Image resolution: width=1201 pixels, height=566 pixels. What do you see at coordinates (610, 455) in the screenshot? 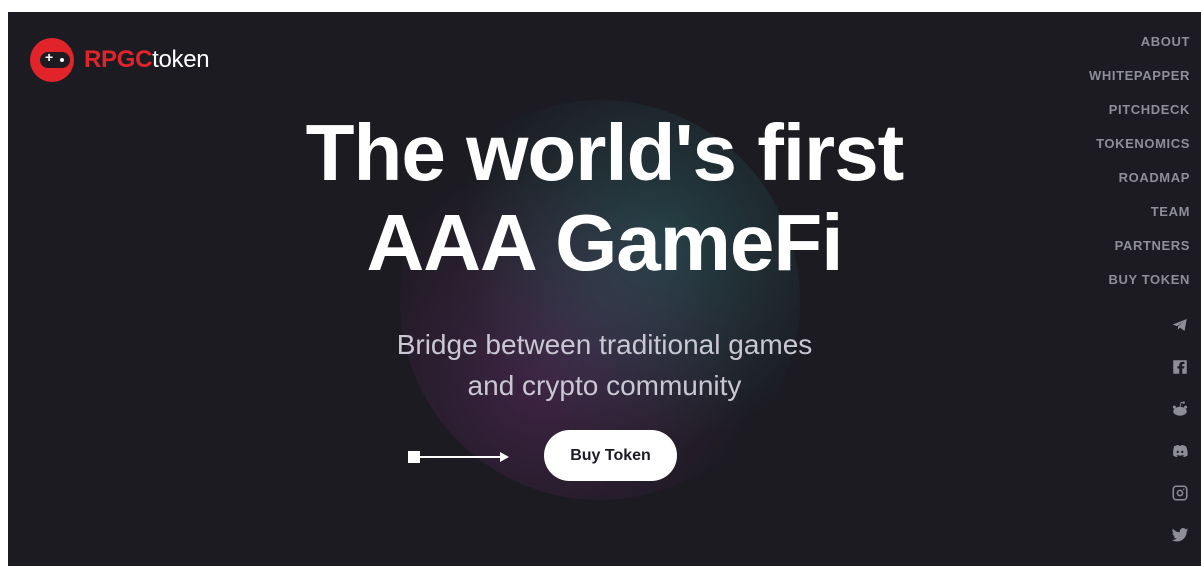
I see `buy-token-button: Buy Token` at bounding box center [610, 455].